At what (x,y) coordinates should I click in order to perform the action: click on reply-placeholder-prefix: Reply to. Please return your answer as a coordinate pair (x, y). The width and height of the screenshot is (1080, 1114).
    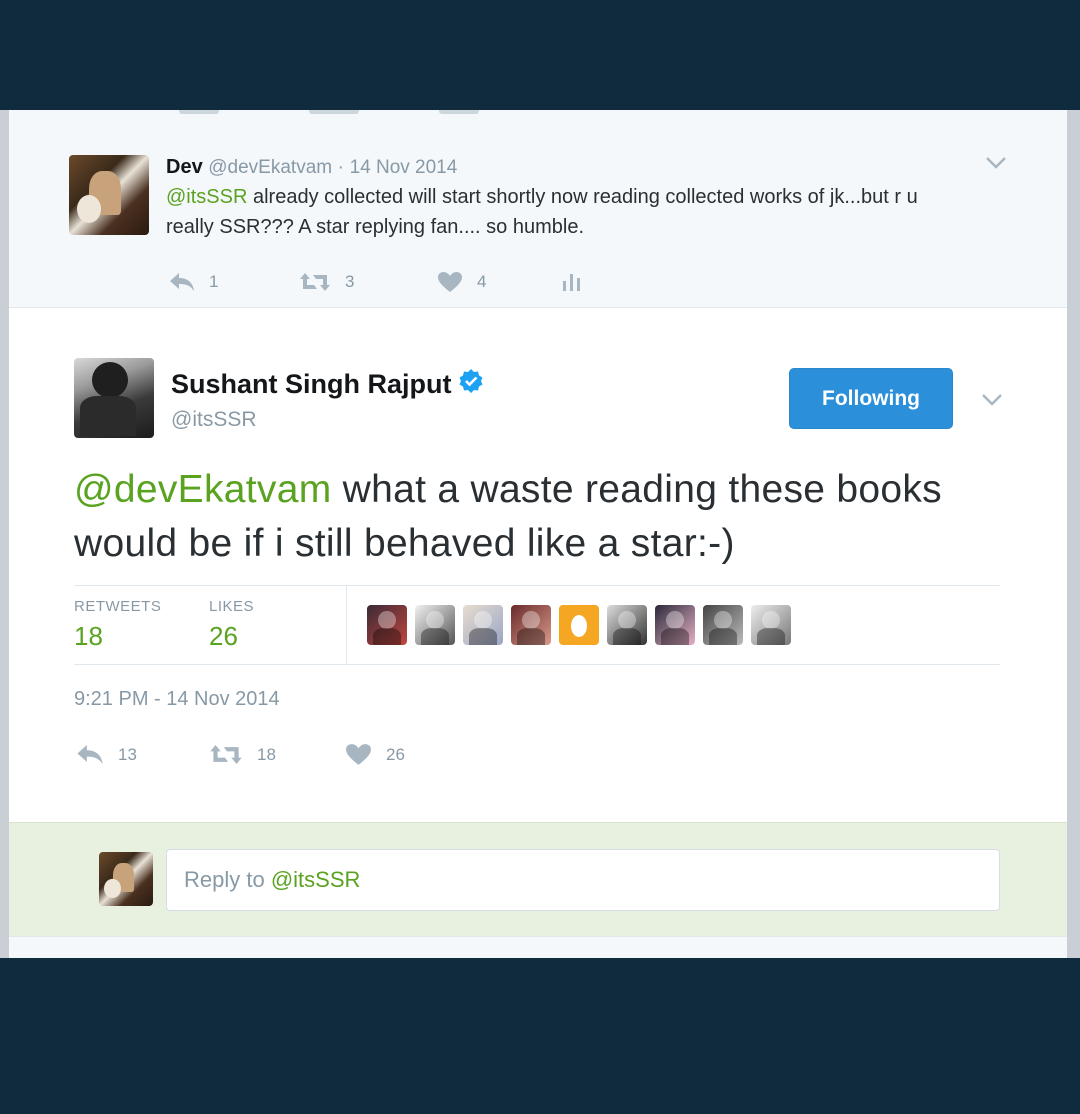
    Looking at the image, I should click on (227, 879).